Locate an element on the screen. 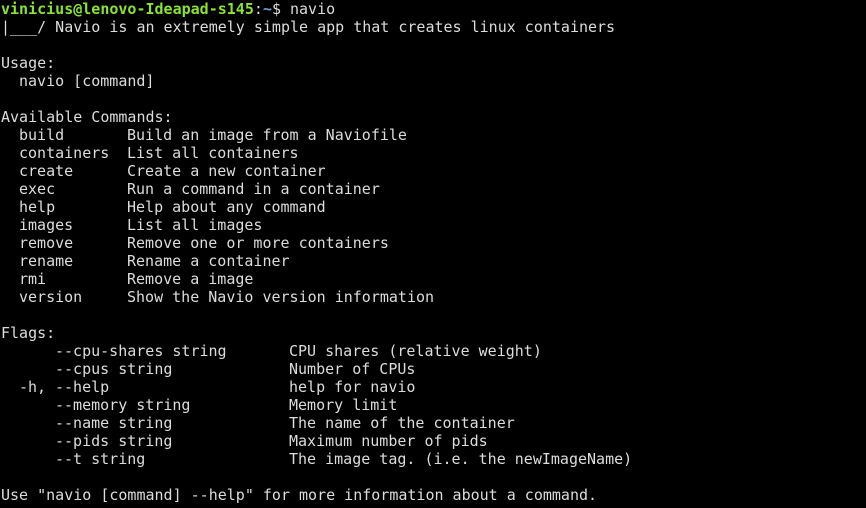 This screenshot has height=508, width=866. command-row: build Build an image from a Naviofile is located at coordinates (316, 135).